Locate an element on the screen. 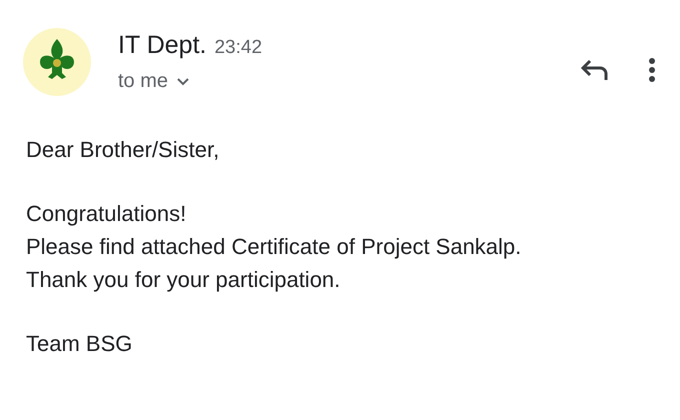 The image size is (680, 420). chevron-down-icon is located at coordinates (183, 81).